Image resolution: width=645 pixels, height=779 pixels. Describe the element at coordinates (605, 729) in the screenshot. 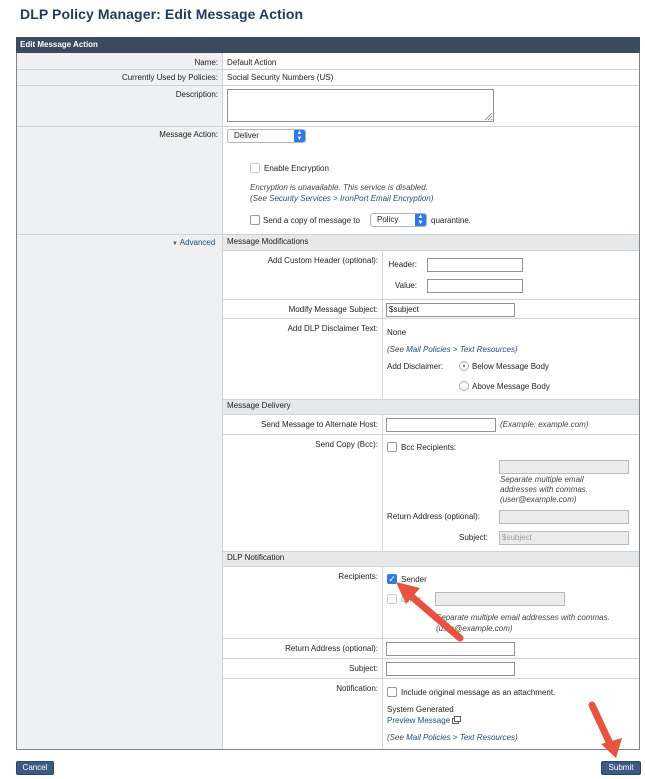

I see `arrow-to-submit-icon` at that location.